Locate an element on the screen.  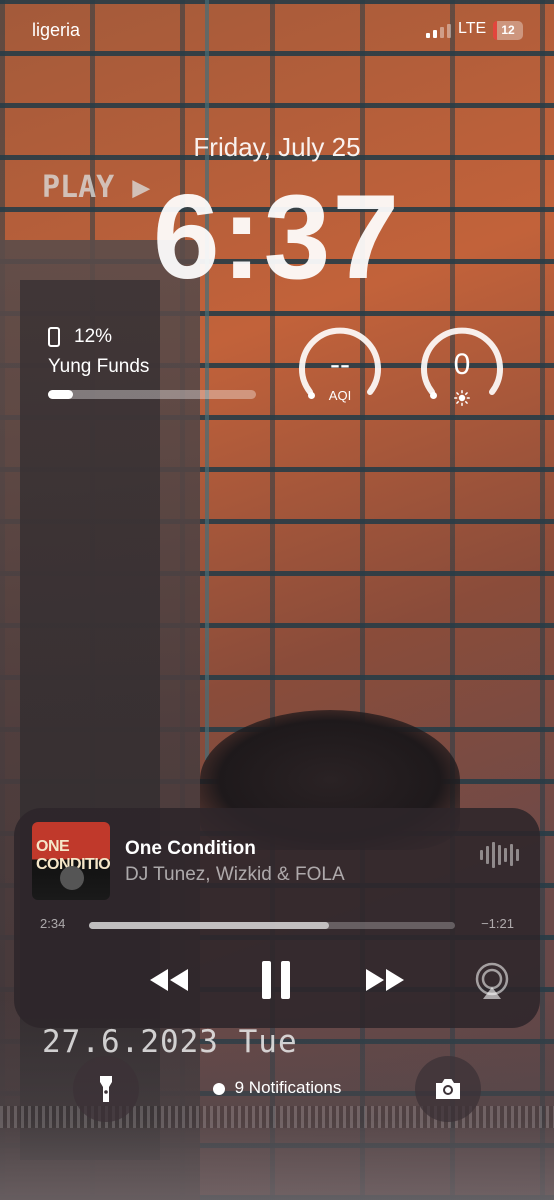
battery-fill is located at coordinates (495, 30).